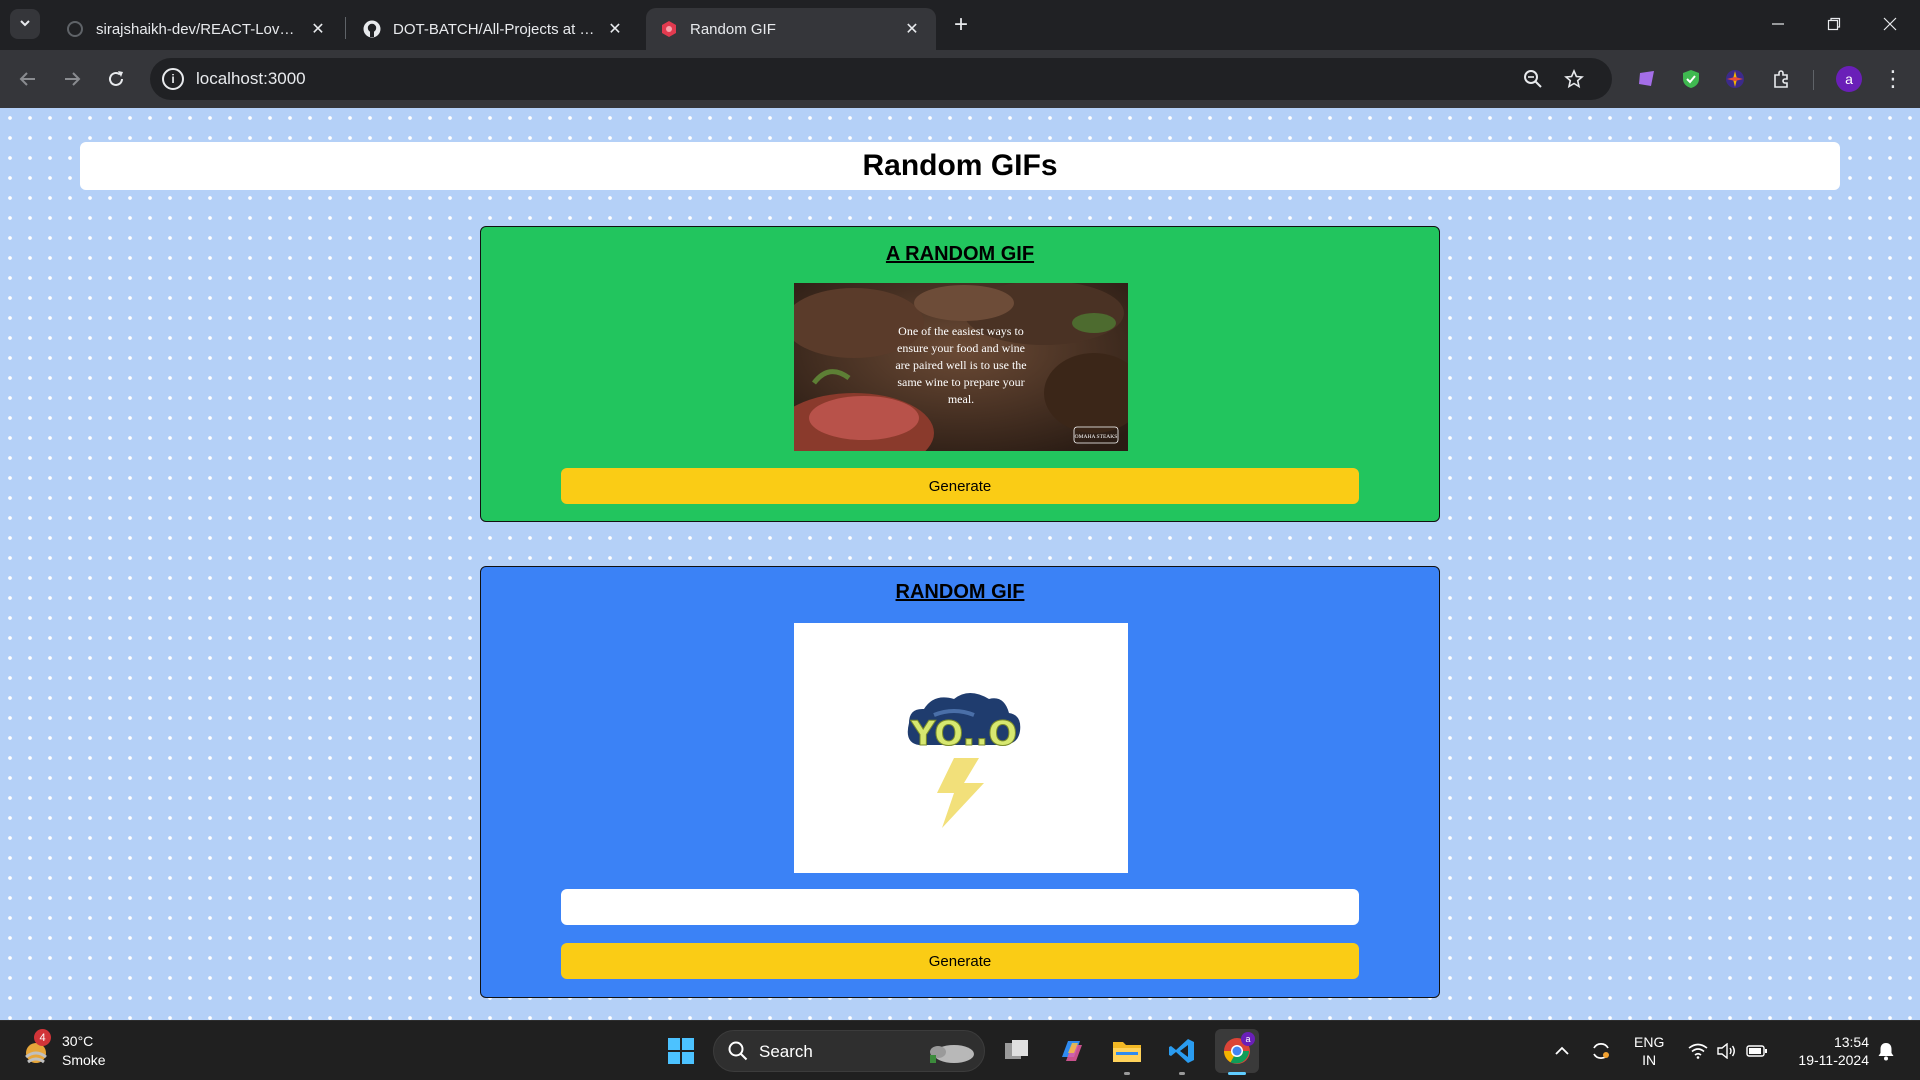 Image resolution: width=1920 pixels, height=1080 pixels. What do you see at coordinates (1893, 79) in the screenshot?
I see `more-menu-icon: ⋮` at bounding box center [1893, 79].